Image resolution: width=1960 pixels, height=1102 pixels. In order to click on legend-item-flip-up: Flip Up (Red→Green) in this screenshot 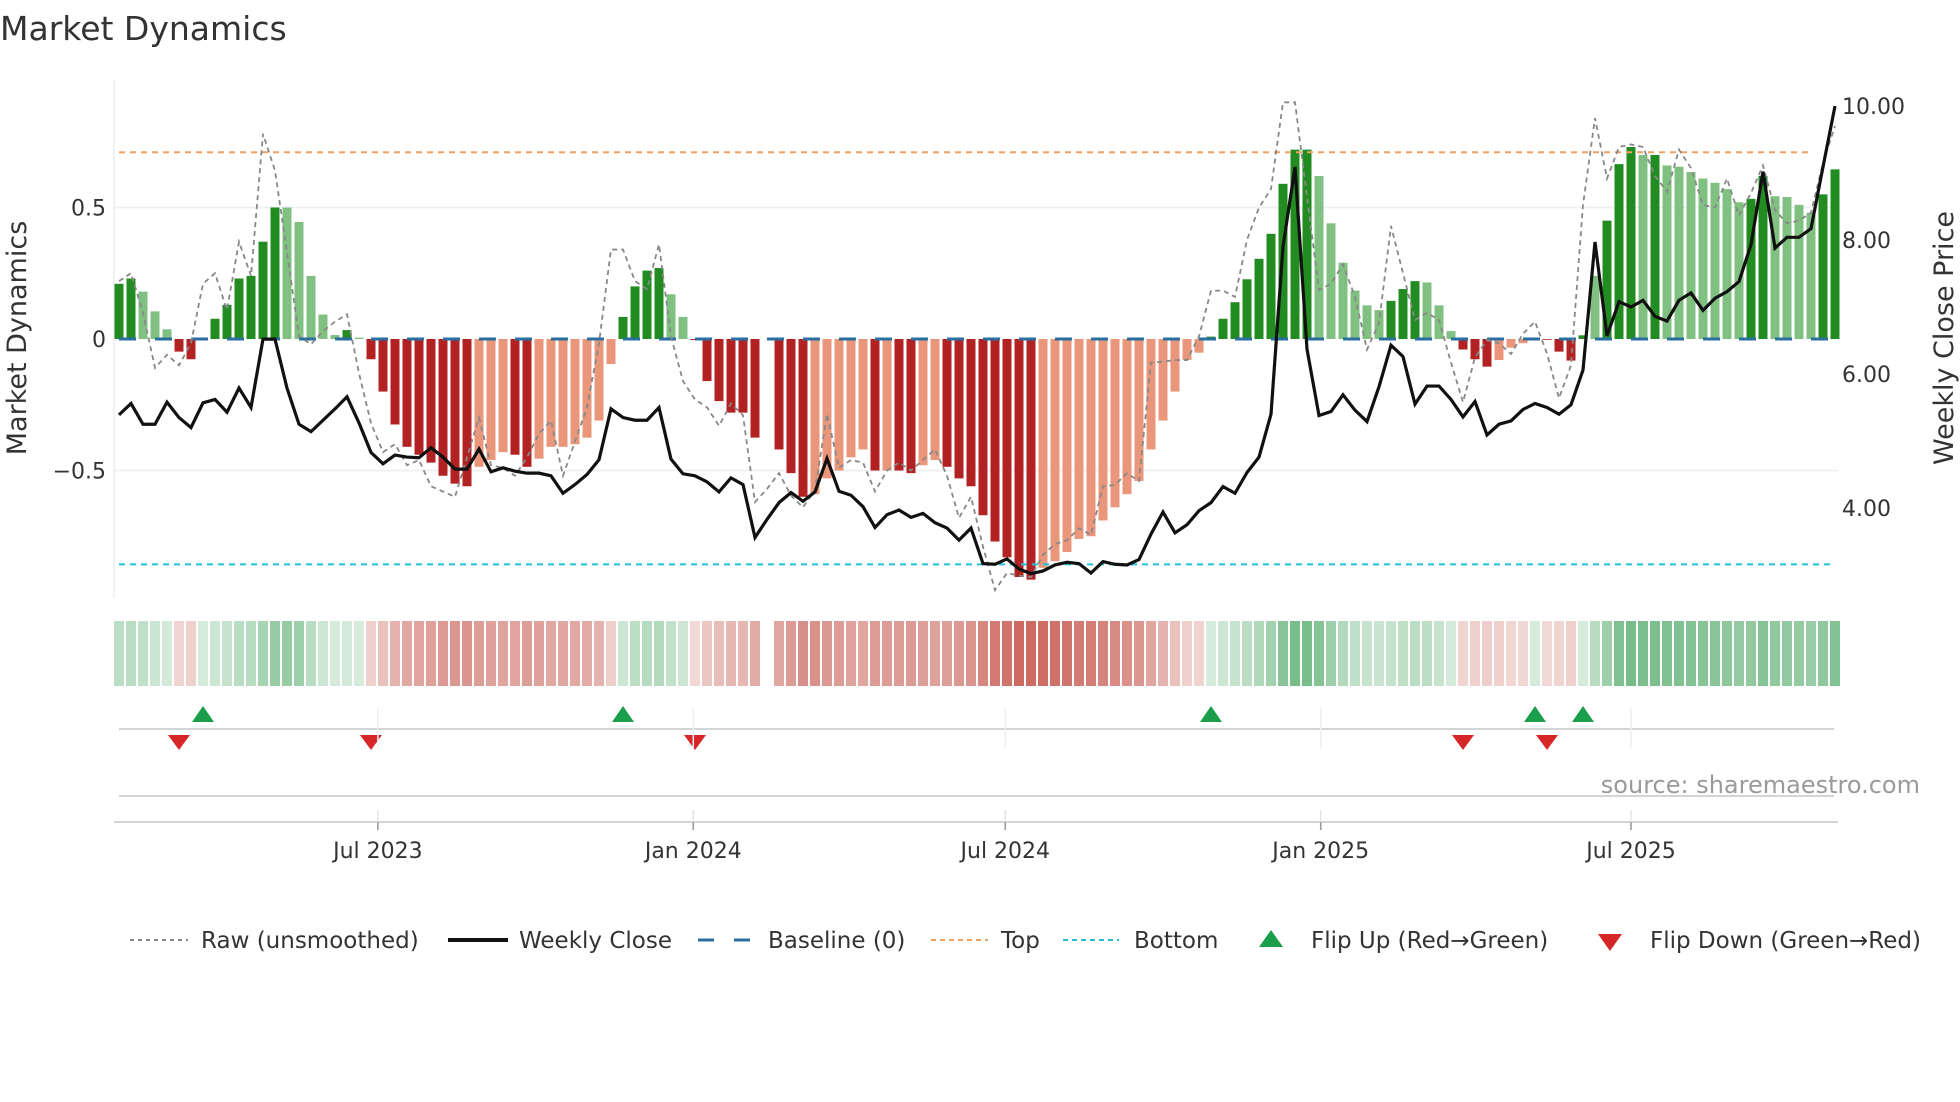, I will do `click(1403, 941)`.